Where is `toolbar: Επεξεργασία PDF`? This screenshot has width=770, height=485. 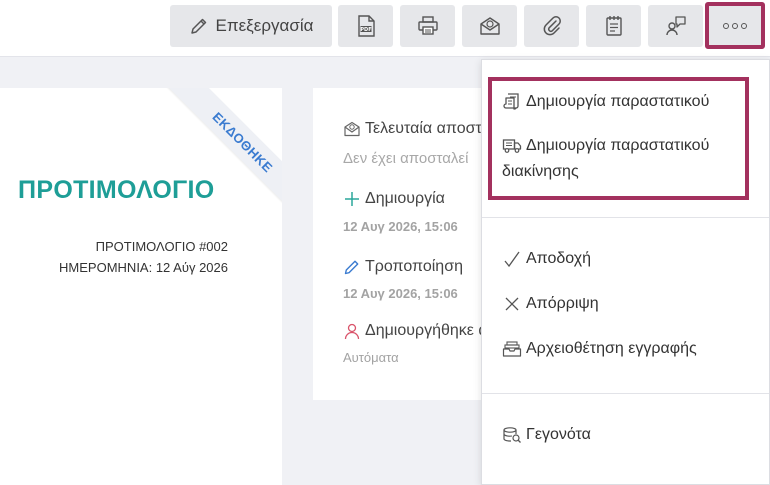 toolbar: Επεξεργασία PDF is located at coordinates (385, 28).